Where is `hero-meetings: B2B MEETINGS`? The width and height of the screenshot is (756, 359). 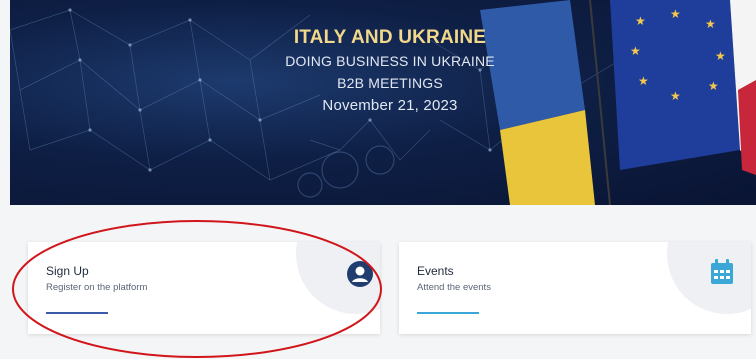 hero-meetings: B2B MEETINGS is located at coordinates (390, 83).